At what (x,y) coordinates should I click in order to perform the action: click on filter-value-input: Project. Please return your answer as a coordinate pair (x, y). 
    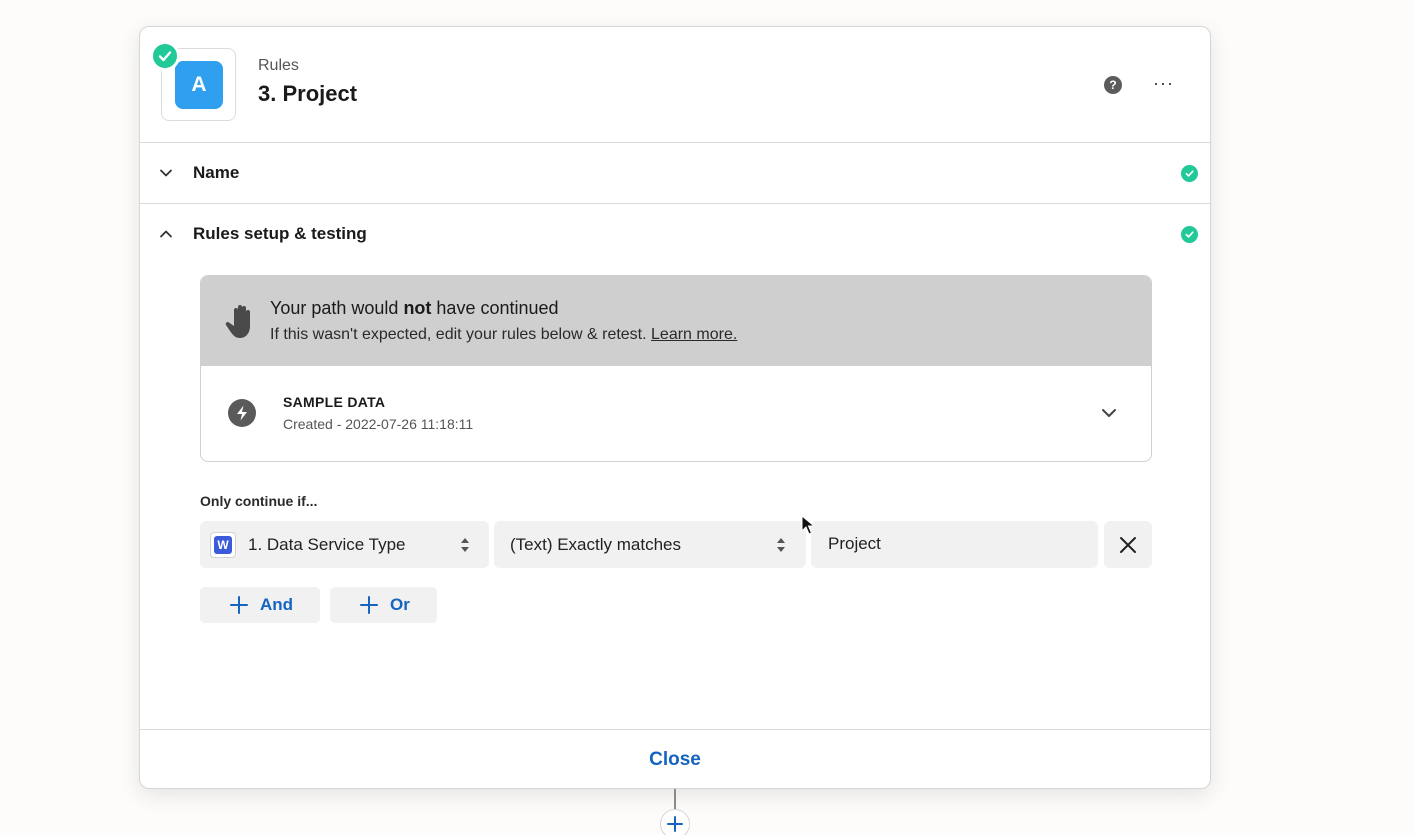
    Looking at the image, I should click on (954, 544).